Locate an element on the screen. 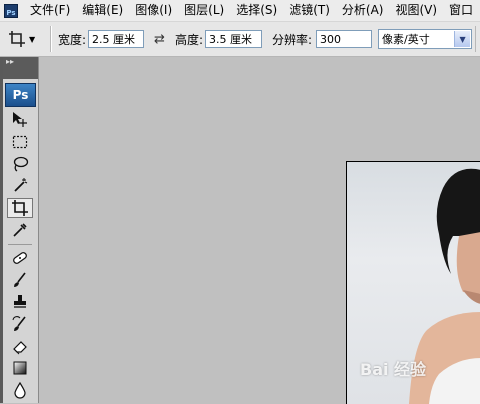 The image size is (480, 404). toolbox: ▸▸ Ps is located at coordinates (21, 230).